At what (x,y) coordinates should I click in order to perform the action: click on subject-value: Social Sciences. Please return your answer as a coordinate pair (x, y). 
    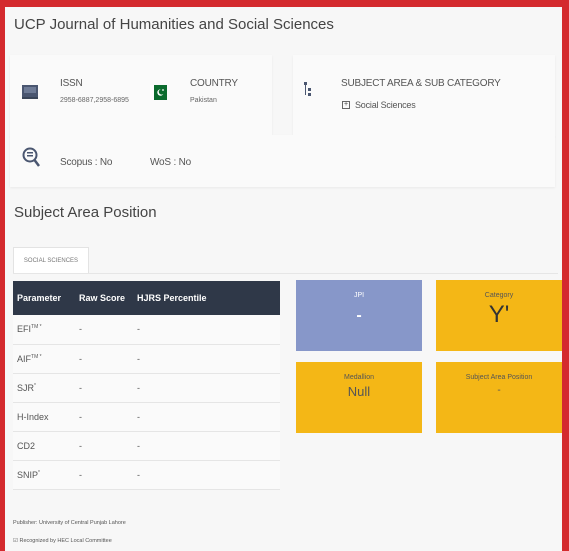
    Looking at the image, I should click on (385, 105).